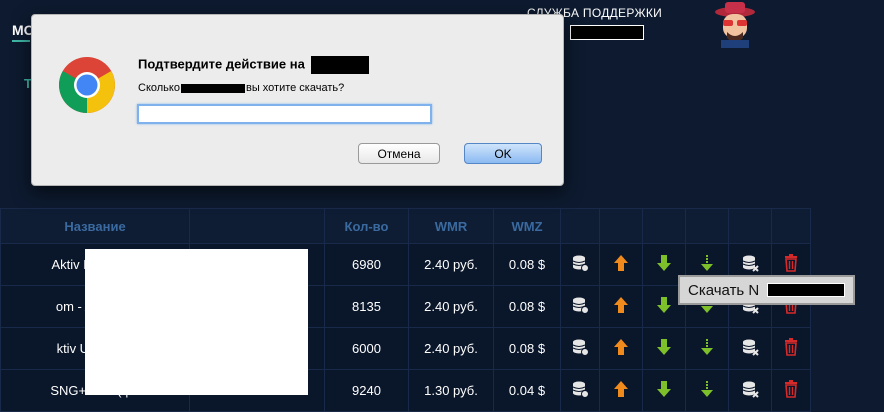  Describe the element at coordinates (606, 32) in the screenshot. I see `redacted-contact` at that location.